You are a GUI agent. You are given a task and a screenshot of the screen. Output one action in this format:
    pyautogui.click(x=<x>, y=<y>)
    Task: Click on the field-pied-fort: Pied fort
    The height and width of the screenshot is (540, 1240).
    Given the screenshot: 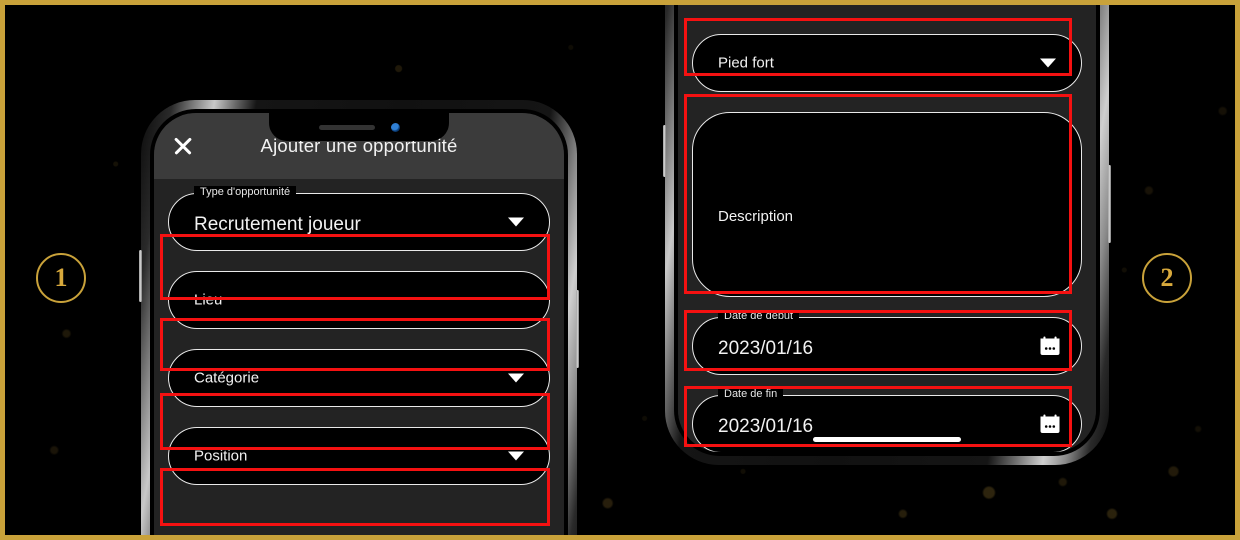 What is the action you would take?
    pyautogui.click(x=887, y=63)
    